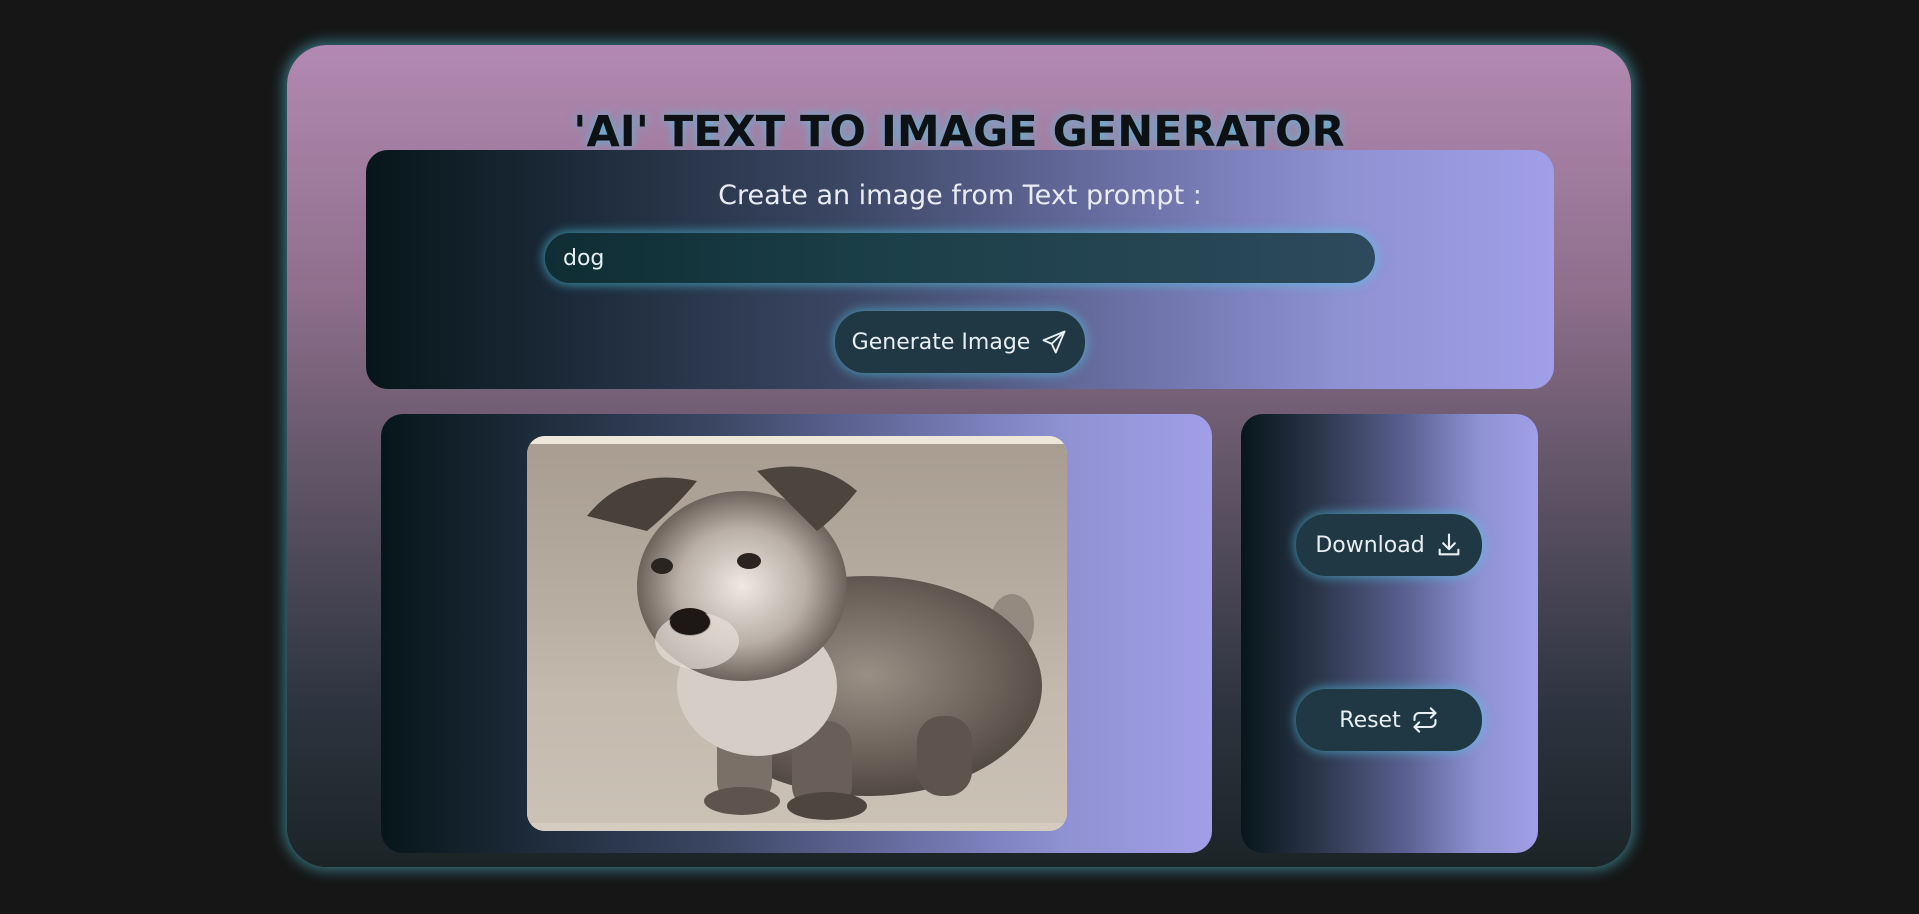 This screenshot has height=914, width=1919. I want to click on send-icon, so click(1054, 342).